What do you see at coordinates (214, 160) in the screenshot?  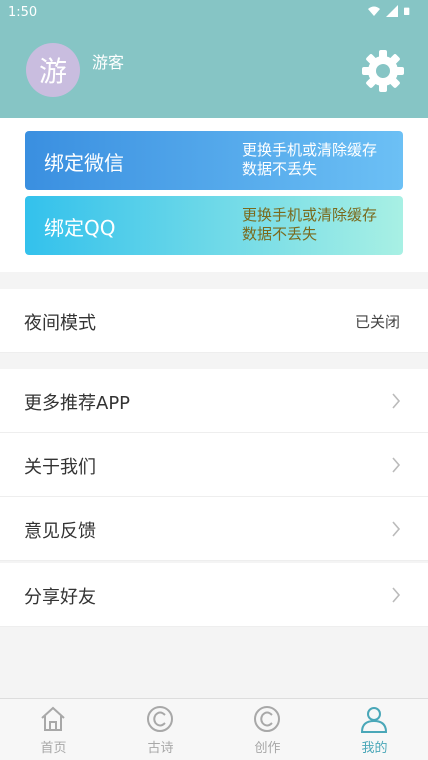 I see `bind-wechat-card: 绑定微信 更换手机或清除缓存 数据不丢失` at bounding box center [214, 160].